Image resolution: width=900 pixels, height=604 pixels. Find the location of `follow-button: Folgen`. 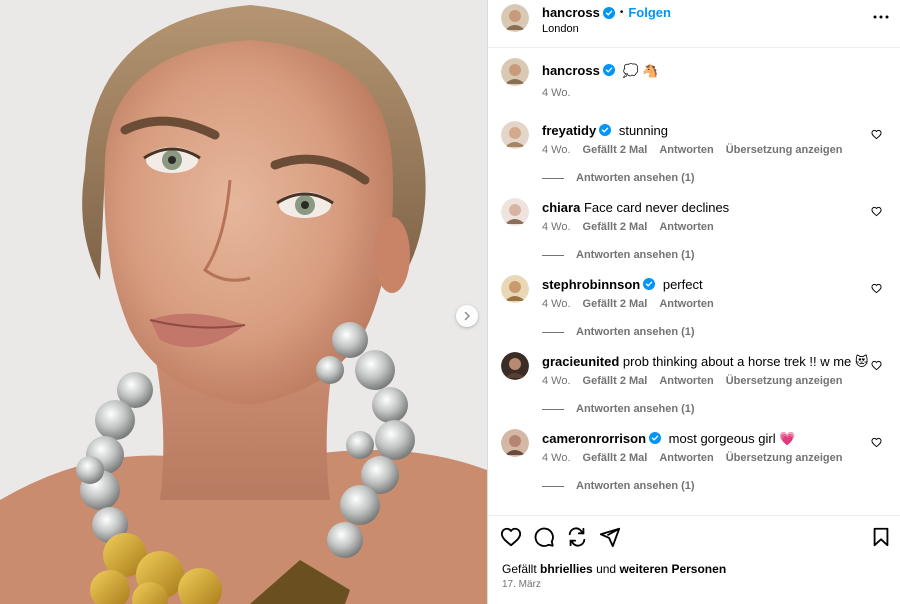

follow-button: Folgen is located at coordinates (649, 12).